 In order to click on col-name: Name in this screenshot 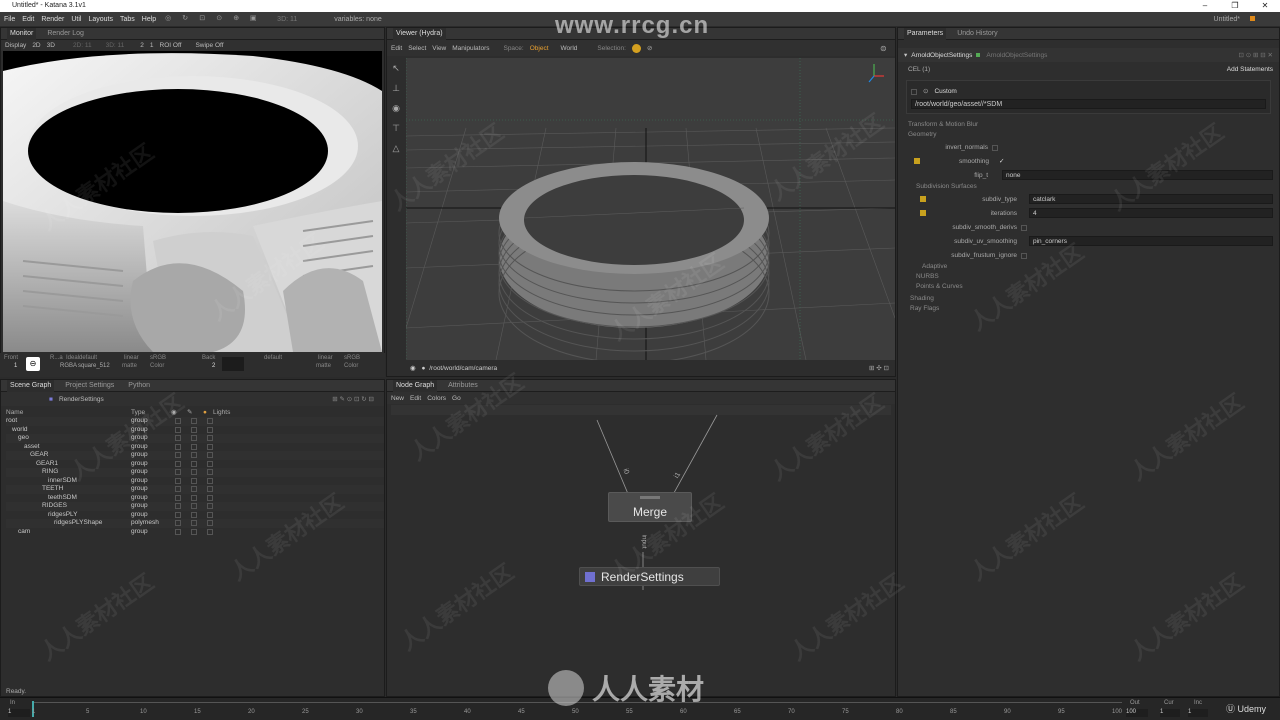, I will do `click(68, 412)`.